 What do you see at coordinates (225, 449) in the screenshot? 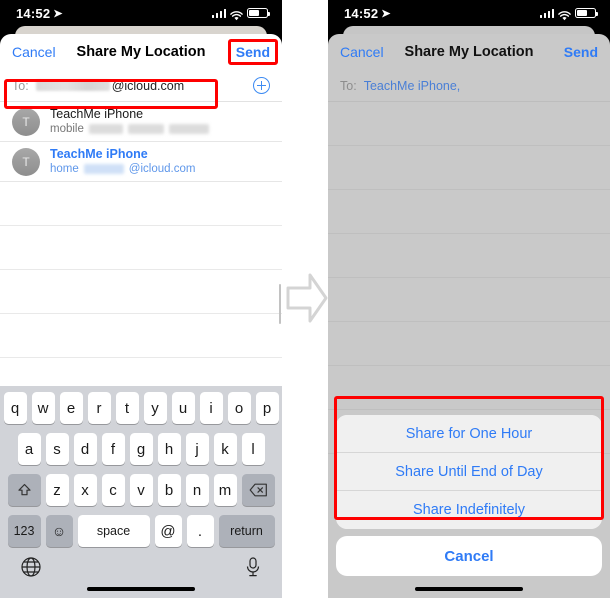
I see `key-k: k` at bounding box center [225, 449].